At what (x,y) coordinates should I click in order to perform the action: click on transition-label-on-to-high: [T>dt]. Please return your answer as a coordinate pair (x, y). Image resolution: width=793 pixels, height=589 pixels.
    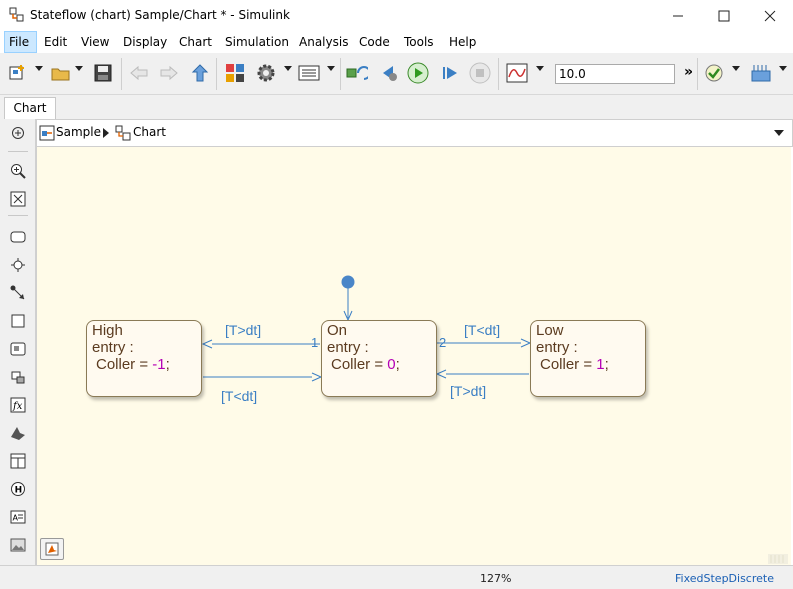
    Looking at the image, I should click on (243, 330).